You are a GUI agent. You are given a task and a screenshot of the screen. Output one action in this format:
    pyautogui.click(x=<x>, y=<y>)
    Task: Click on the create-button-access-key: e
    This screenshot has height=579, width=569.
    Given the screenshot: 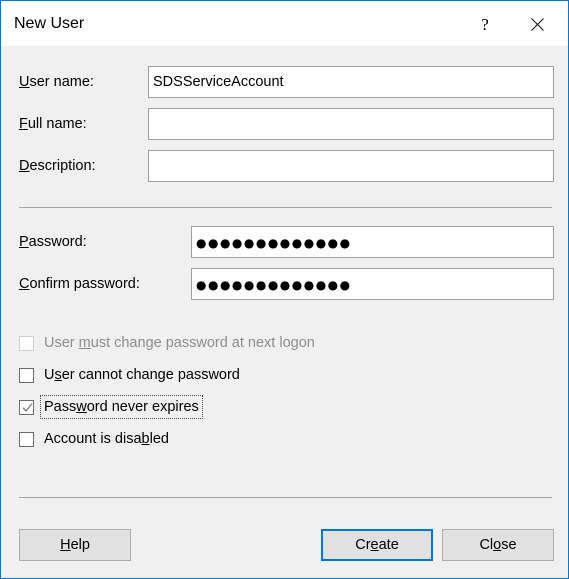 What is the action you would take?
    pyautogui.click(x=374, y=545)
    